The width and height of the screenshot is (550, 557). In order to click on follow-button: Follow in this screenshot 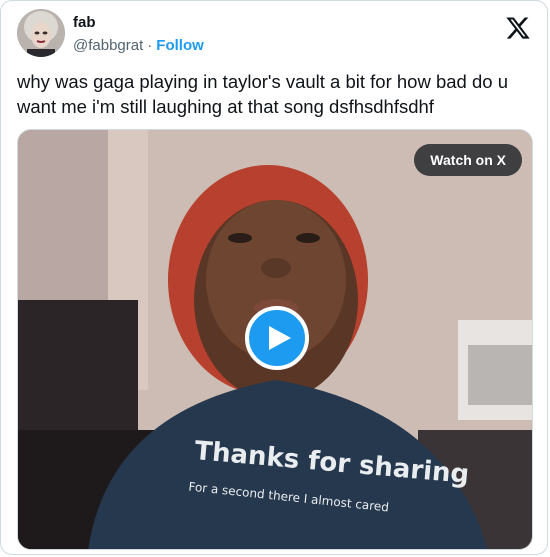, I will do `click(180, 45)`.